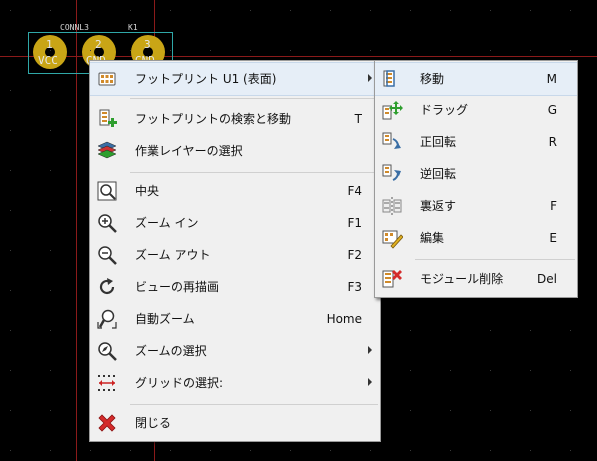 Image resolution: width=597 pixels, height=461 pixels. What do you see at coordinates (235, 255) in the screenshot?
I see `menu-item-zoom-out: ズーム アウト F2` at bounding box center [235, 255].